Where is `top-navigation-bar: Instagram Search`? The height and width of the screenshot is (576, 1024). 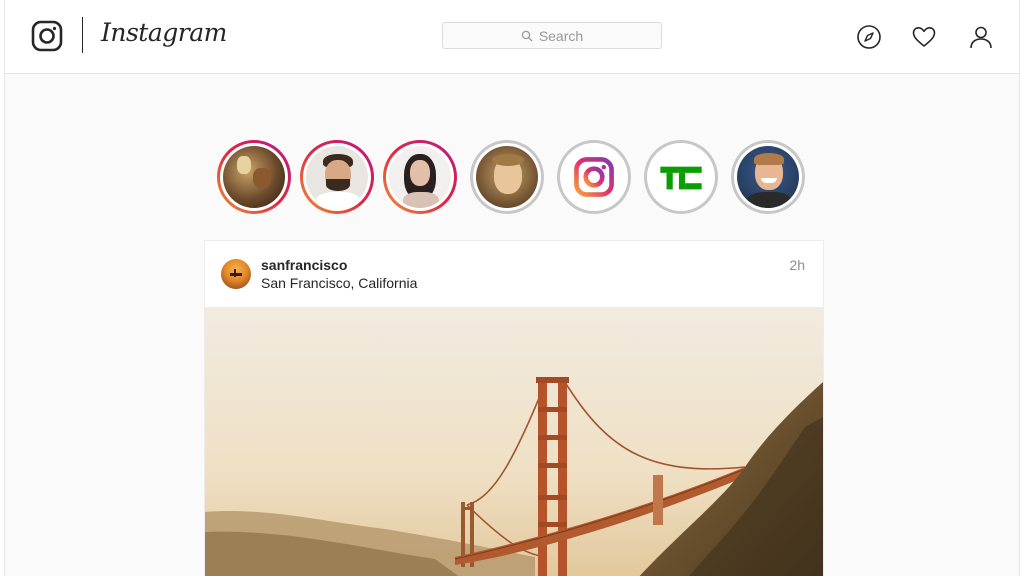 top-navigation-bar: Instagram Search is located at coordinates (512, 37).